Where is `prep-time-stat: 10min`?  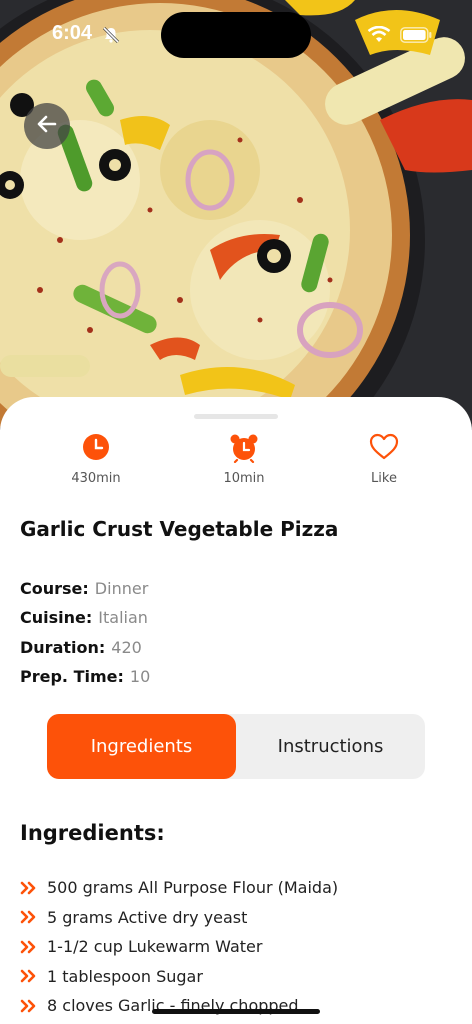 prep-time-stat: 10min is located at coordinates (244, 459).